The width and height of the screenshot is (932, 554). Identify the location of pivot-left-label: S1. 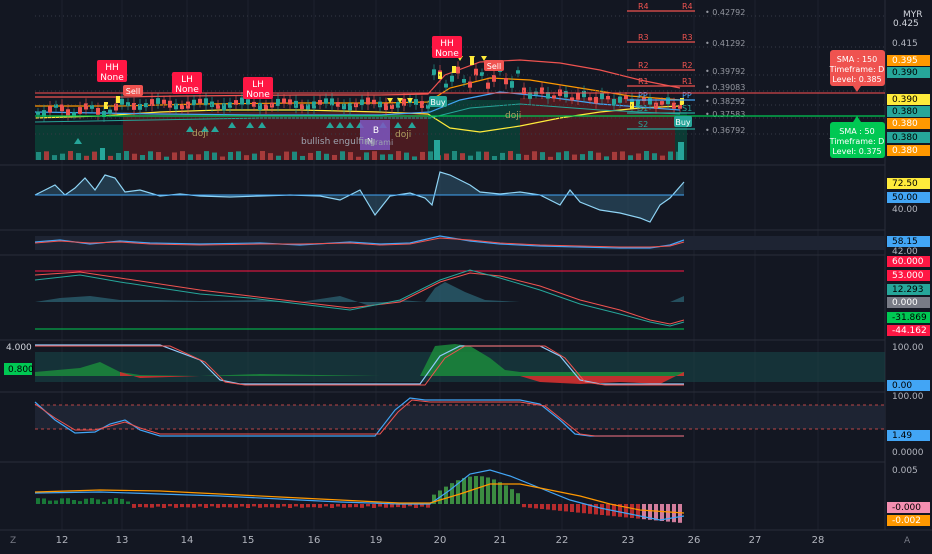
(643, 108).